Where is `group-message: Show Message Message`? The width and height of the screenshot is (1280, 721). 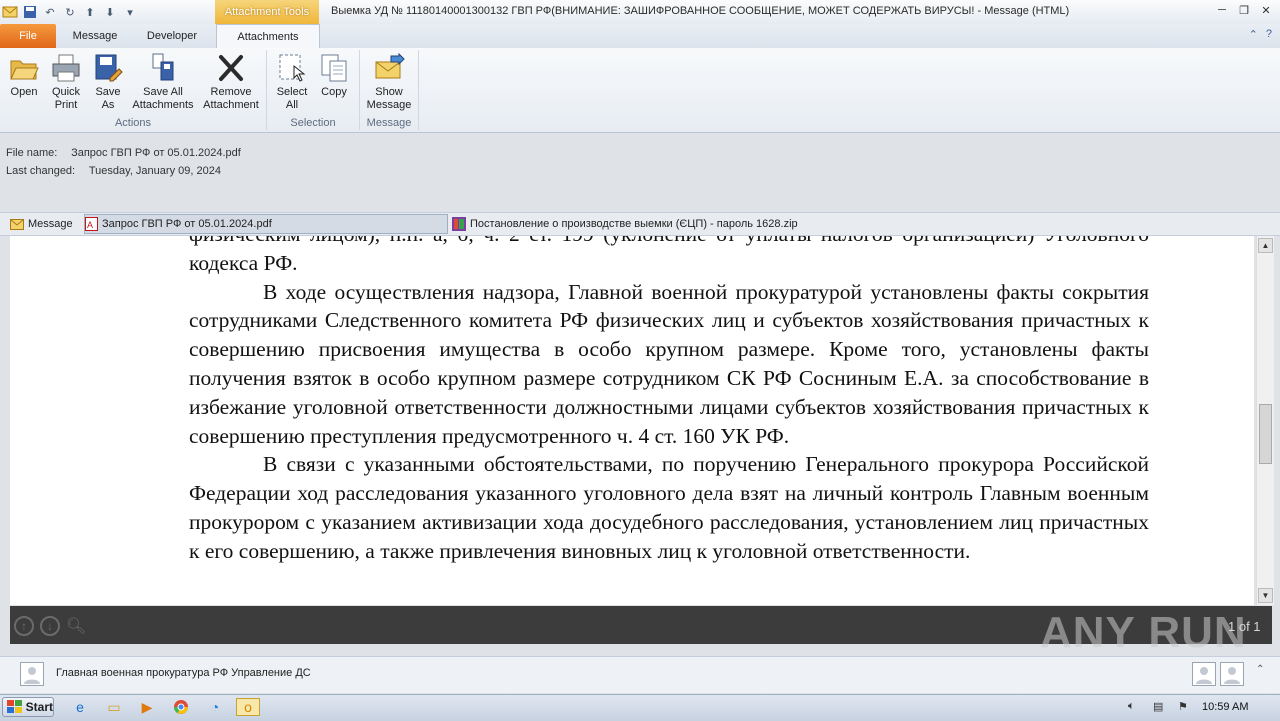
group-message: Show Message Message is located at coordinates (389, 90).